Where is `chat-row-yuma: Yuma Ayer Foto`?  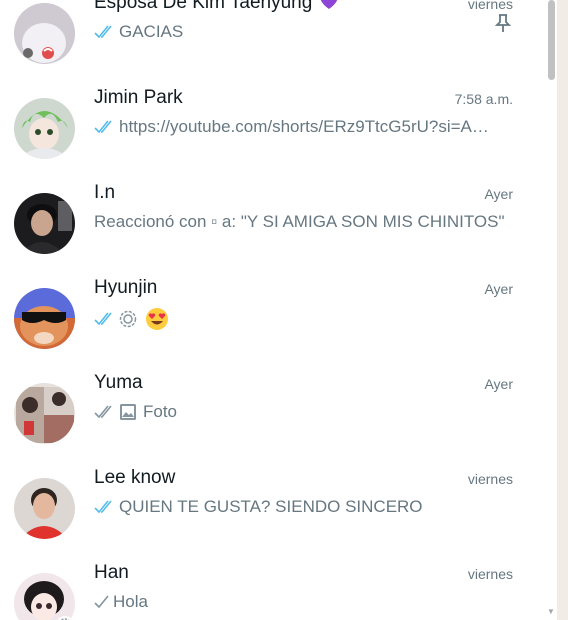
chat-row-yuma: Yuma Ayer Foto is located at coordinates (272, 413).